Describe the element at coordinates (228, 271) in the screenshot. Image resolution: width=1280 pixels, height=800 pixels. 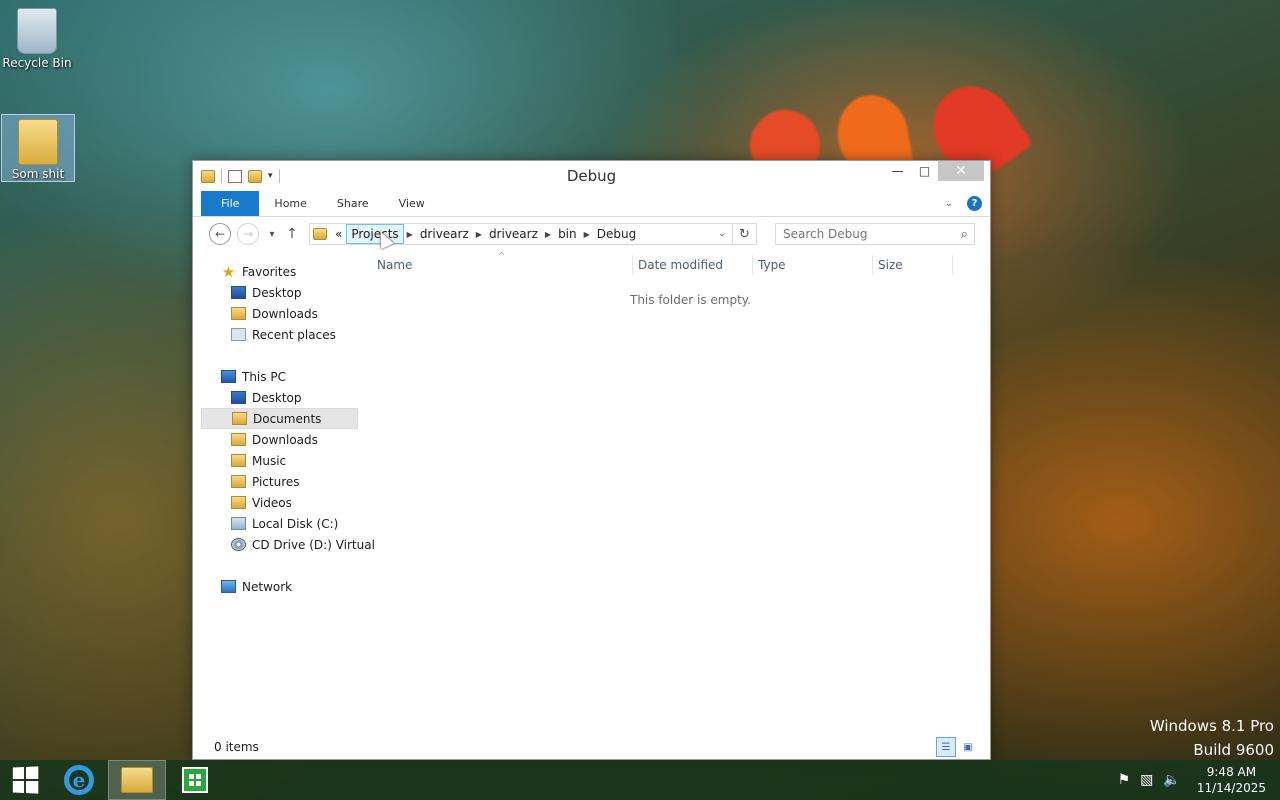
I see `star-icon: ★` at that location.